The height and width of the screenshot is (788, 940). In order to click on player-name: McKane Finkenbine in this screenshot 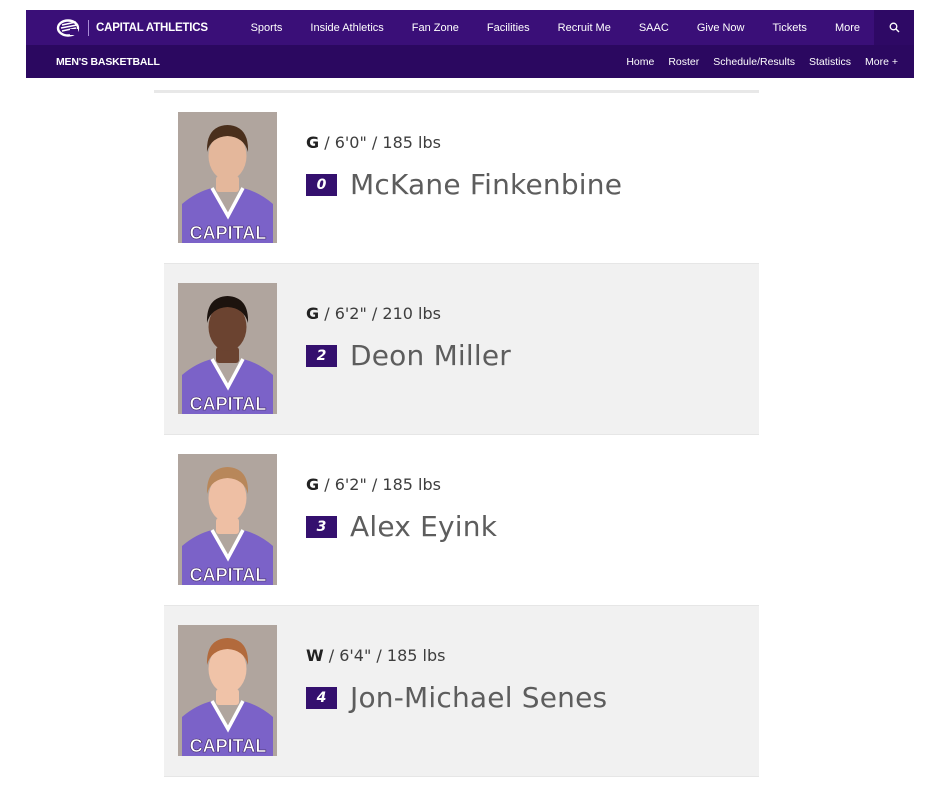, I will do `click(486, 184)`.